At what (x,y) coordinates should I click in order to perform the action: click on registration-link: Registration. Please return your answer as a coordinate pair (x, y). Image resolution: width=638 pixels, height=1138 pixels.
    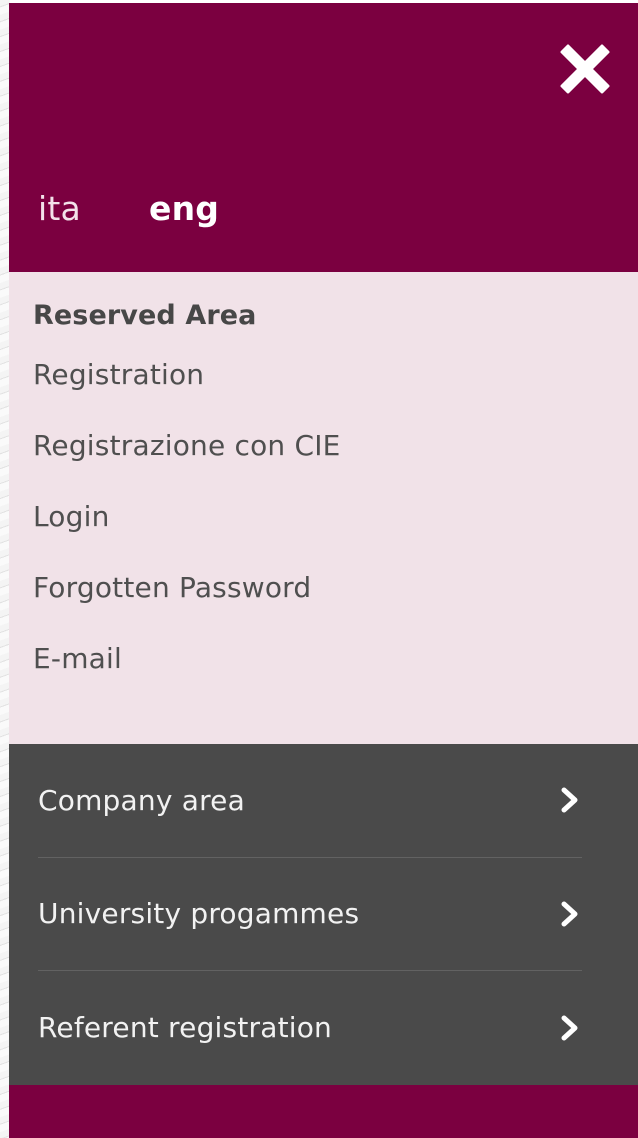
    Looking at the image, I should click on (335, 374).